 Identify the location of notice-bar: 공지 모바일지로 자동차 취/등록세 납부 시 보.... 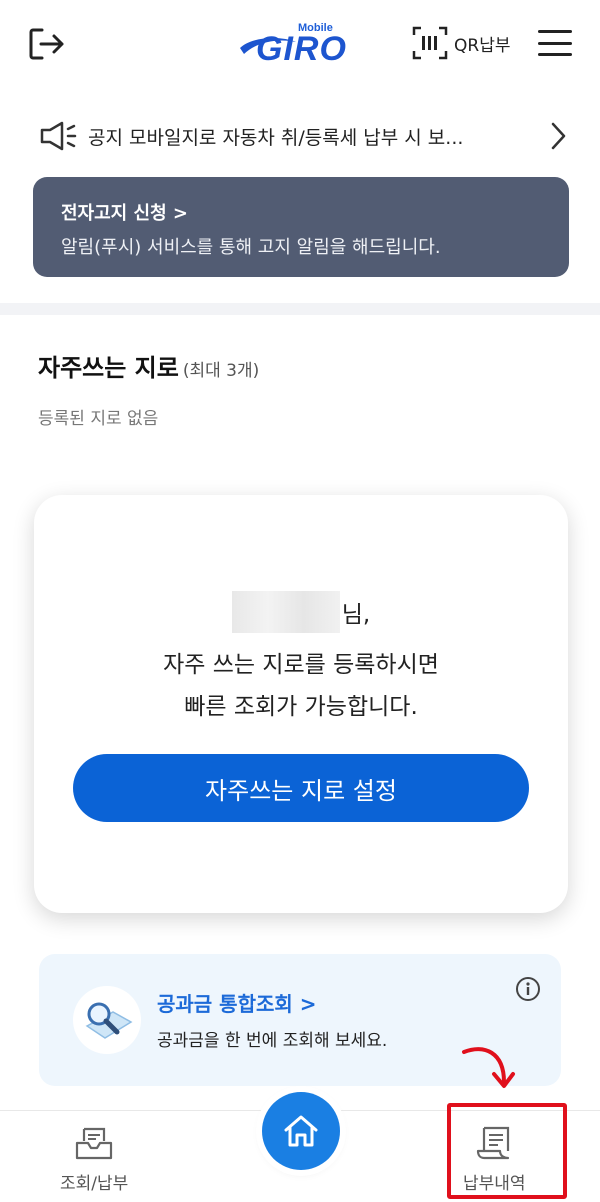
(303, 136).